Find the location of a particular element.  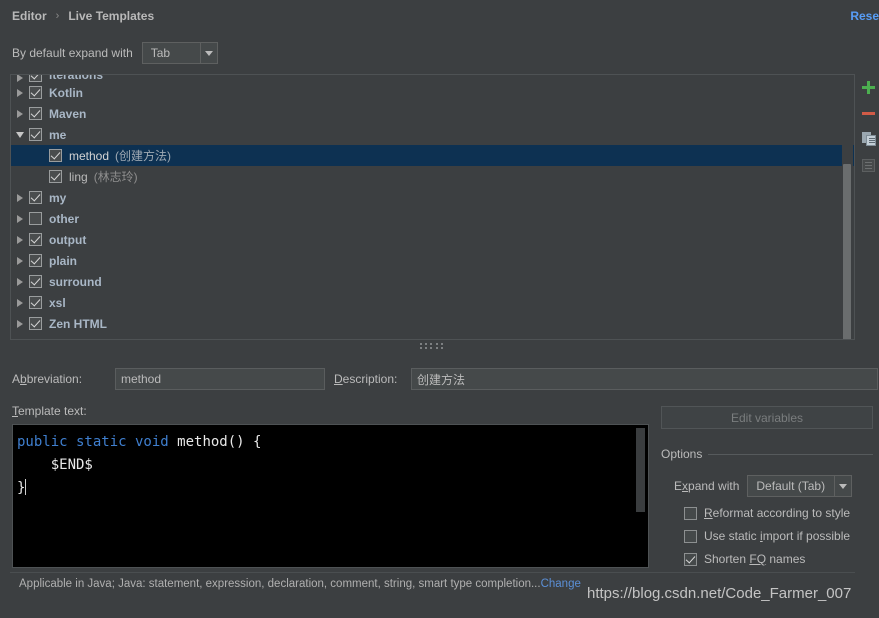

tree-row-label: plain is located at coordinates (63, 260).